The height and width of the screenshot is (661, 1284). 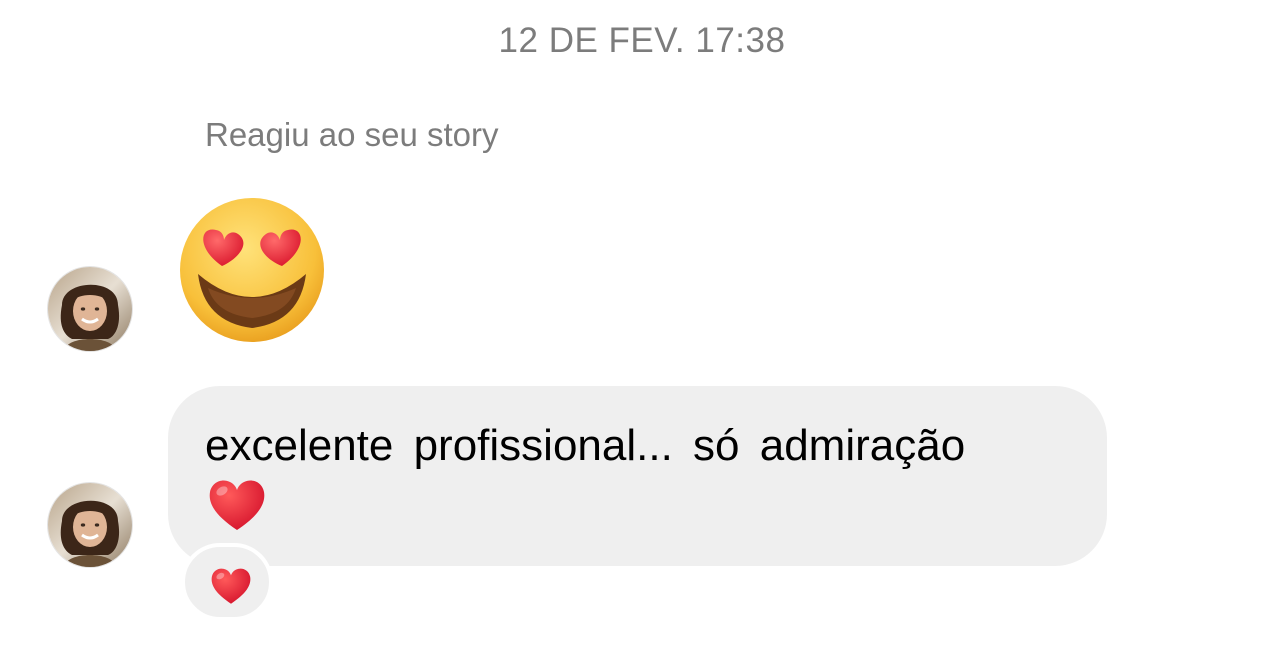 I want to click on heart-icon, so click(x=231, y=586).